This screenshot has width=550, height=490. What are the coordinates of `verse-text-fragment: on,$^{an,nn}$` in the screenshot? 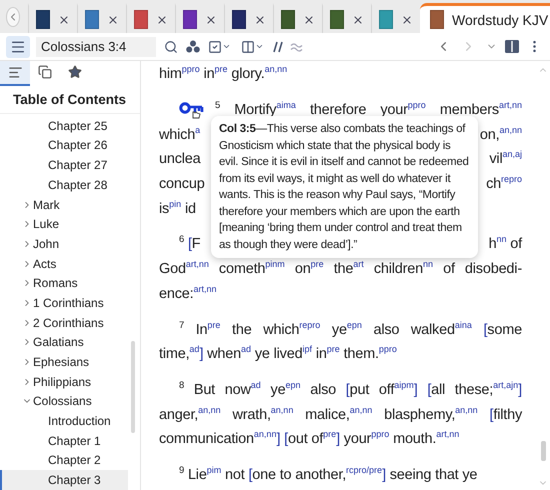 It's located at (501, 134).